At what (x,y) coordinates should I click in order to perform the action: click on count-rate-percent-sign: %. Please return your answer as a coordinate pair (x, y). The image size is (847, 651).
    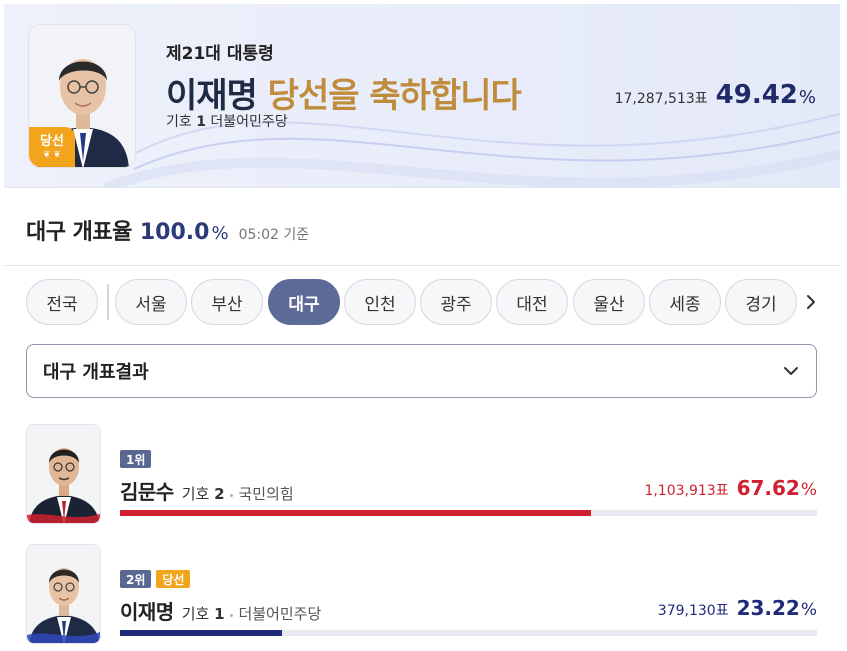
    Looking at the image, I should click on (220, 233).